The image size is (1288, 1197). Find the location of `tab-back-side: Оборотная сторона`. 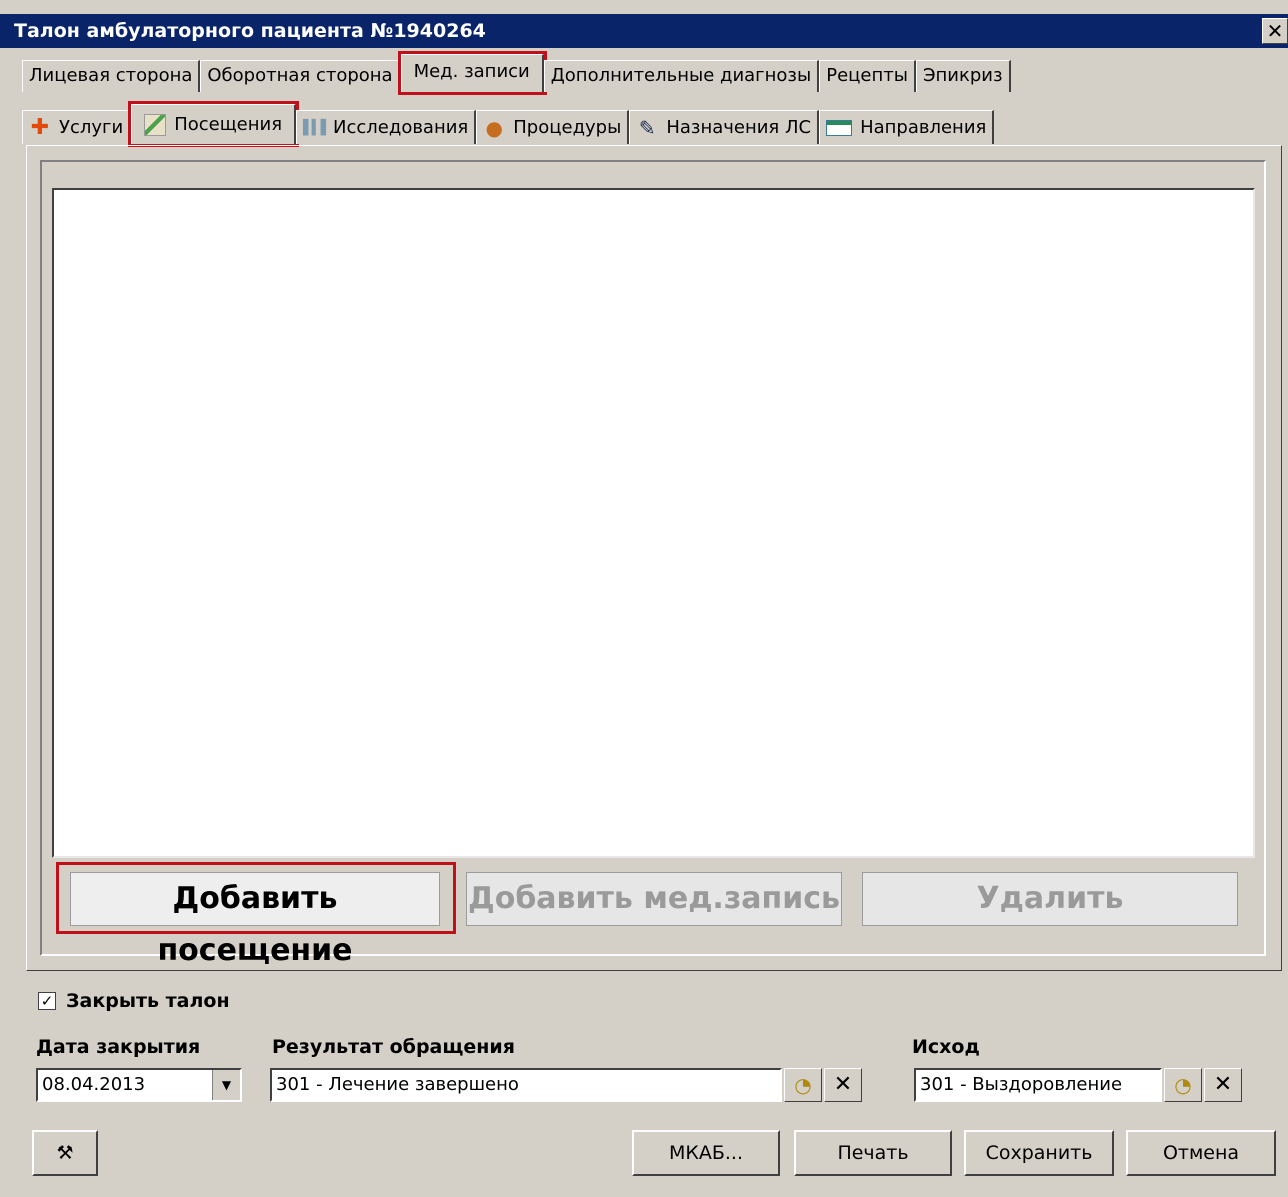

tab-back-side: Оборотная сторона is located at coordinates (300, 76).